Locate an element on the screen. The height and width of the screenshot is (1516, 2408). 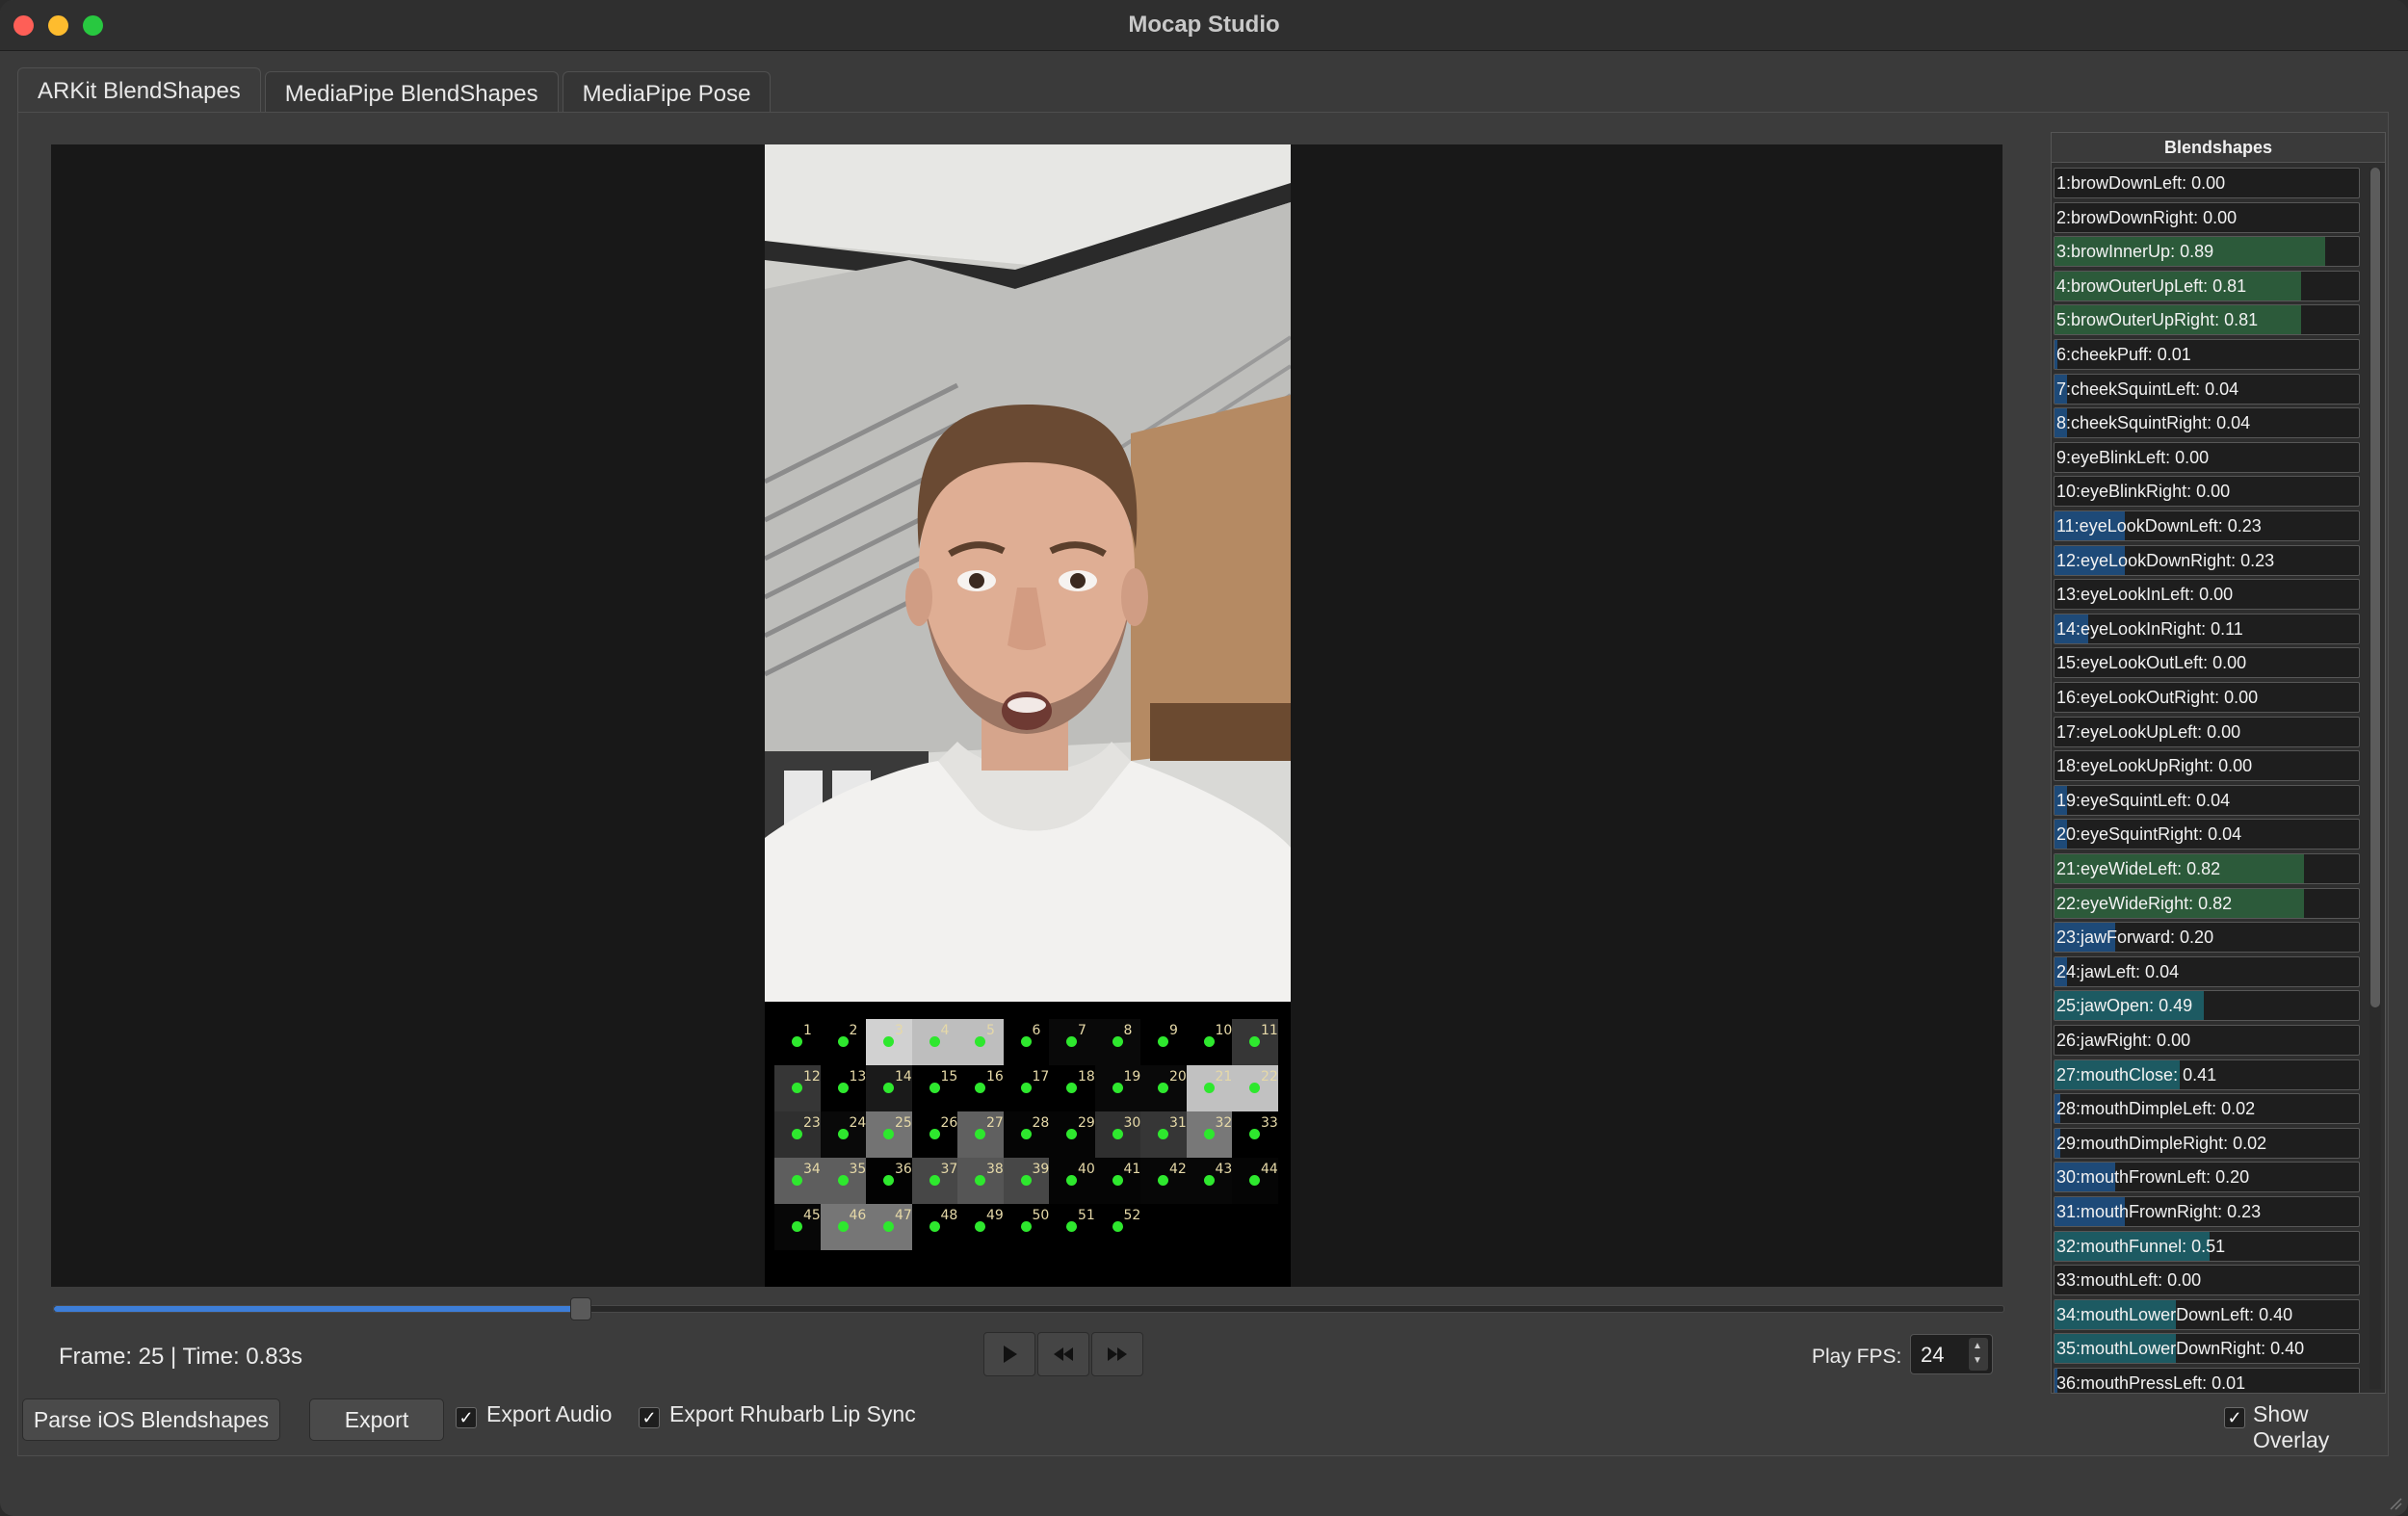
blendshape-label: 23:jawForward: 0.20 is located at coordinates (2134, 938).